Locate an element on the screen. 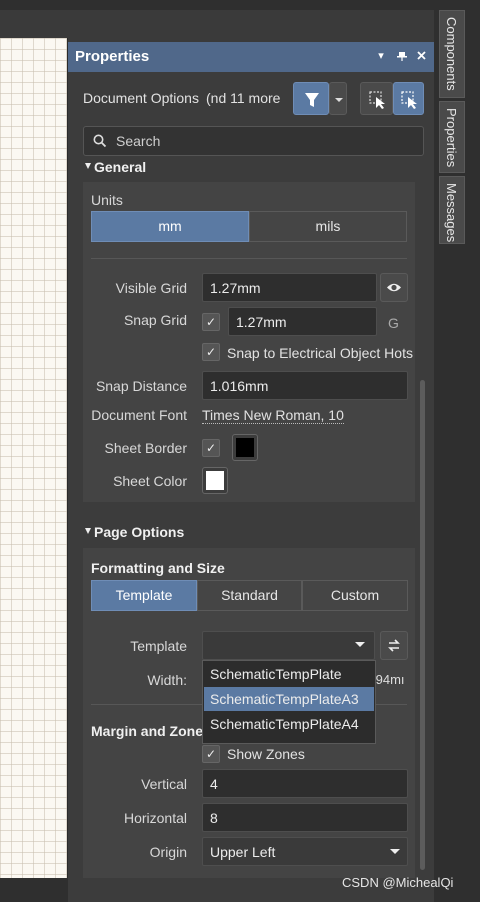 This screenshot has height=902, width=480. pin-button is located at coordinates (402, 56).